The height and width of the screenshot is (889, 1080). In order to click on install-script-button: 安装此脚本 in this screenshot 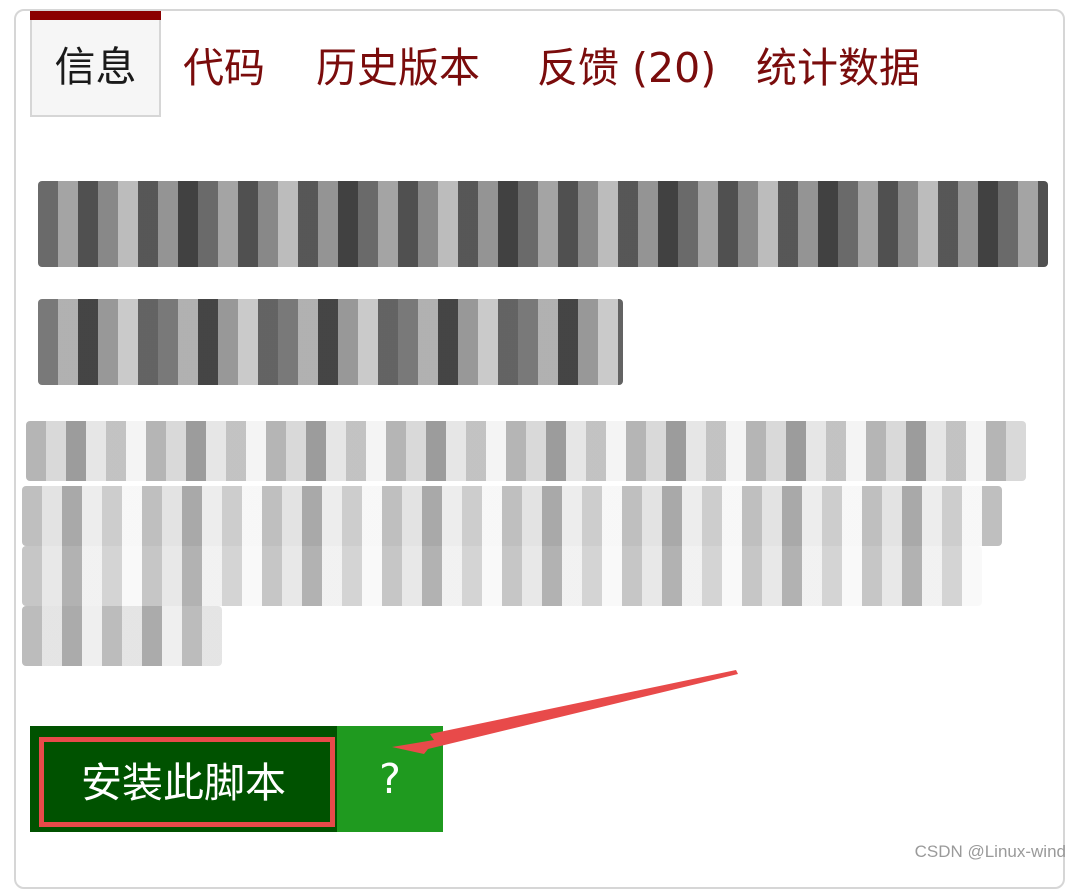, I will do `click(183, 779)`.